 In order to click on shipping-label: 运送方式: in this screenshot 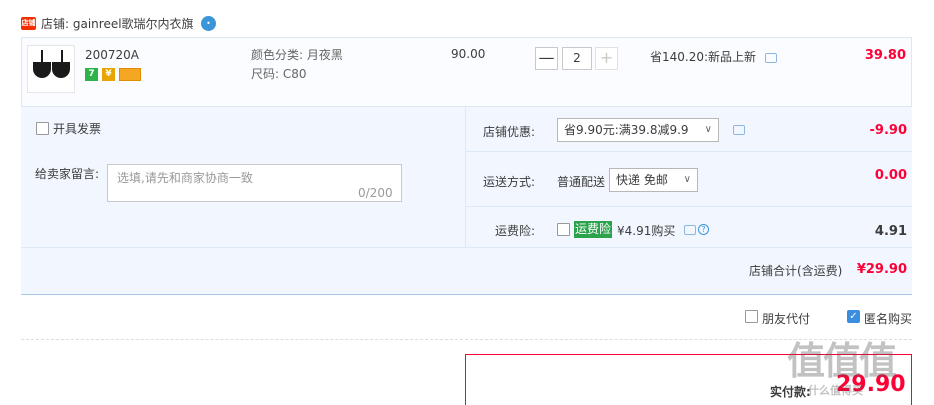, I will do `click(509, 182)`.